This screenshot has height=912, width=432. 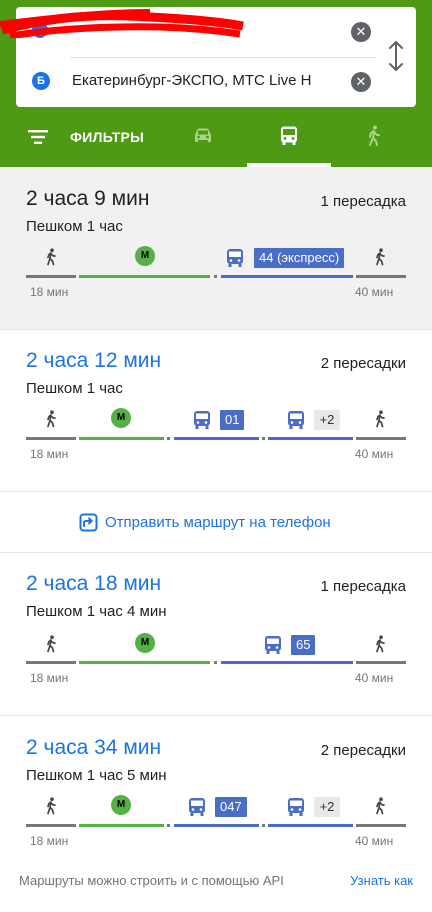 What do you see at coordinates (381, 880) in the screenshot?
I see `learn-how-link: Узнать как` at bounding box center [381, 880].